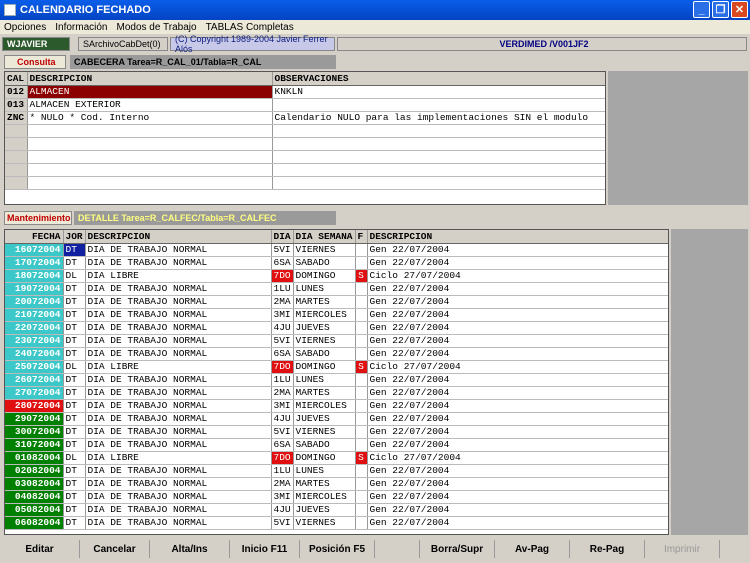 The image size is (750, 563). I want to click on borra-supr-button: Borra/Supr, so click(457, 549).